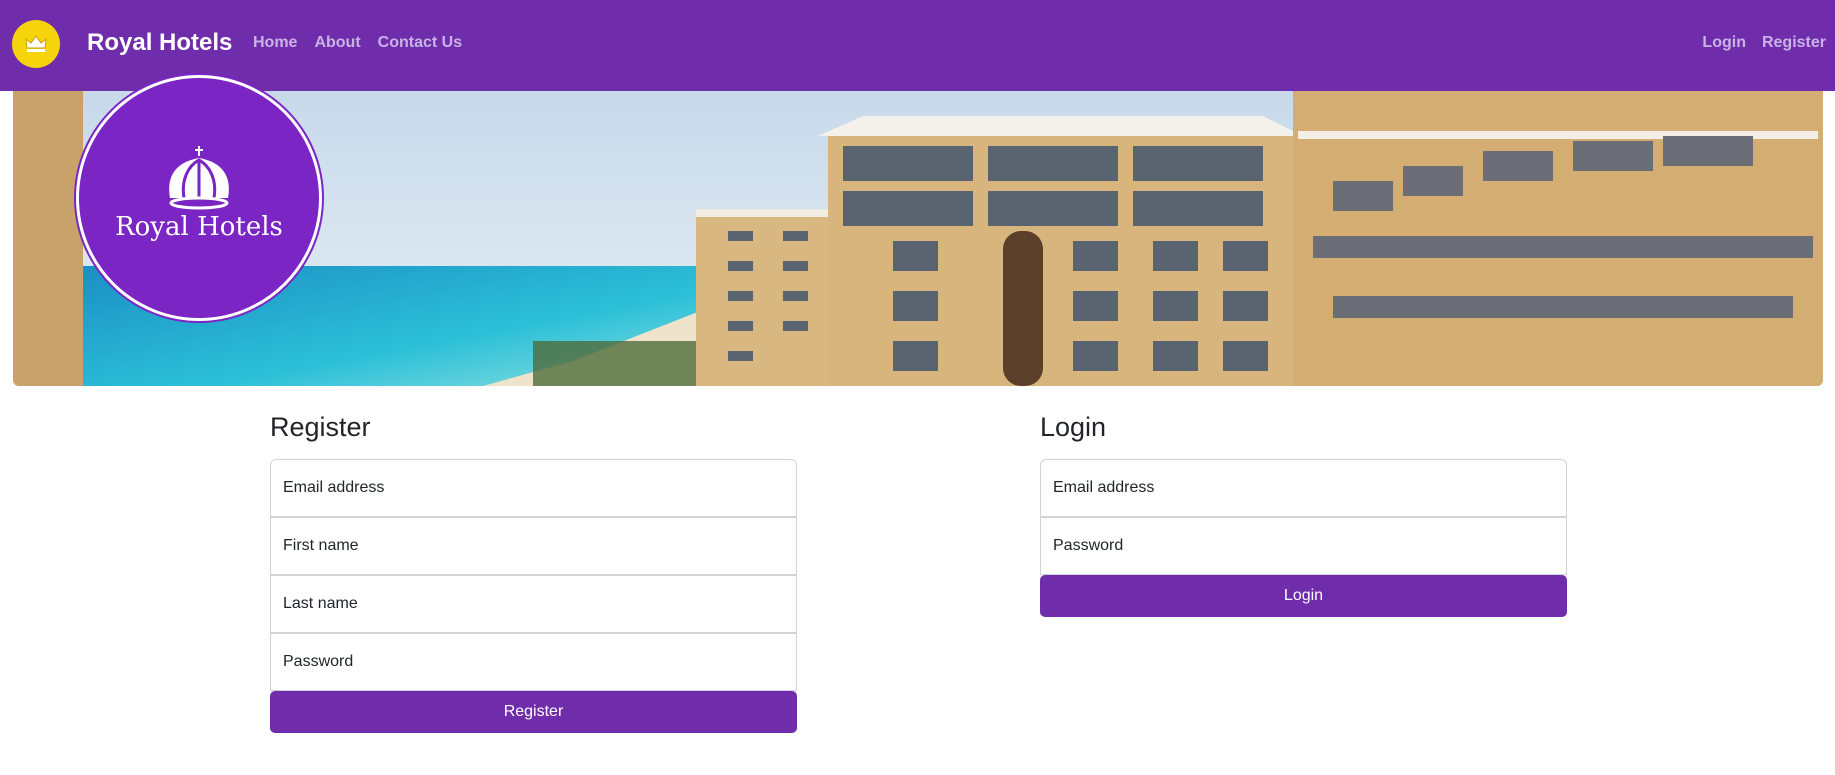  Describe the element at coordinates (199, 178) in the screenshot. I see `crown-icon` at that location.